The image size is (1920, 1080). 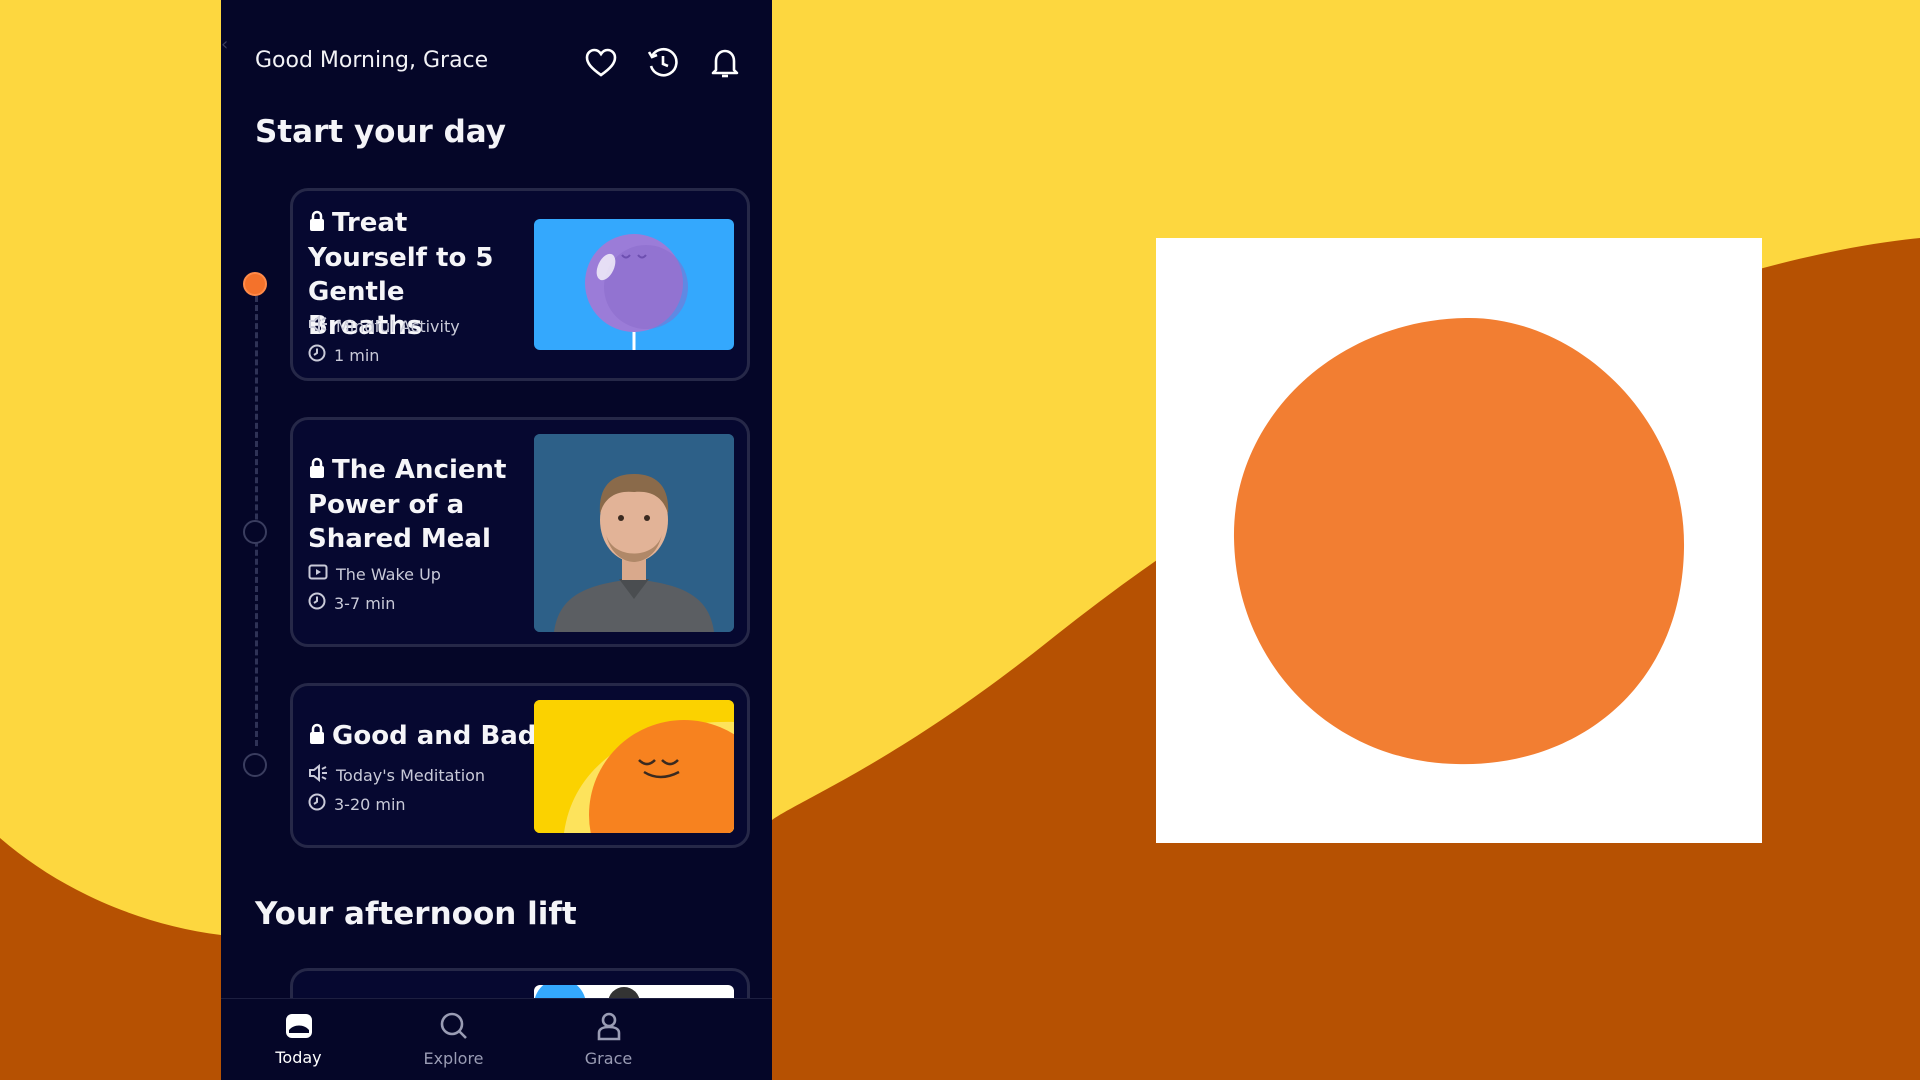 I want to click on search-icon, so click(x=454, y=1028).